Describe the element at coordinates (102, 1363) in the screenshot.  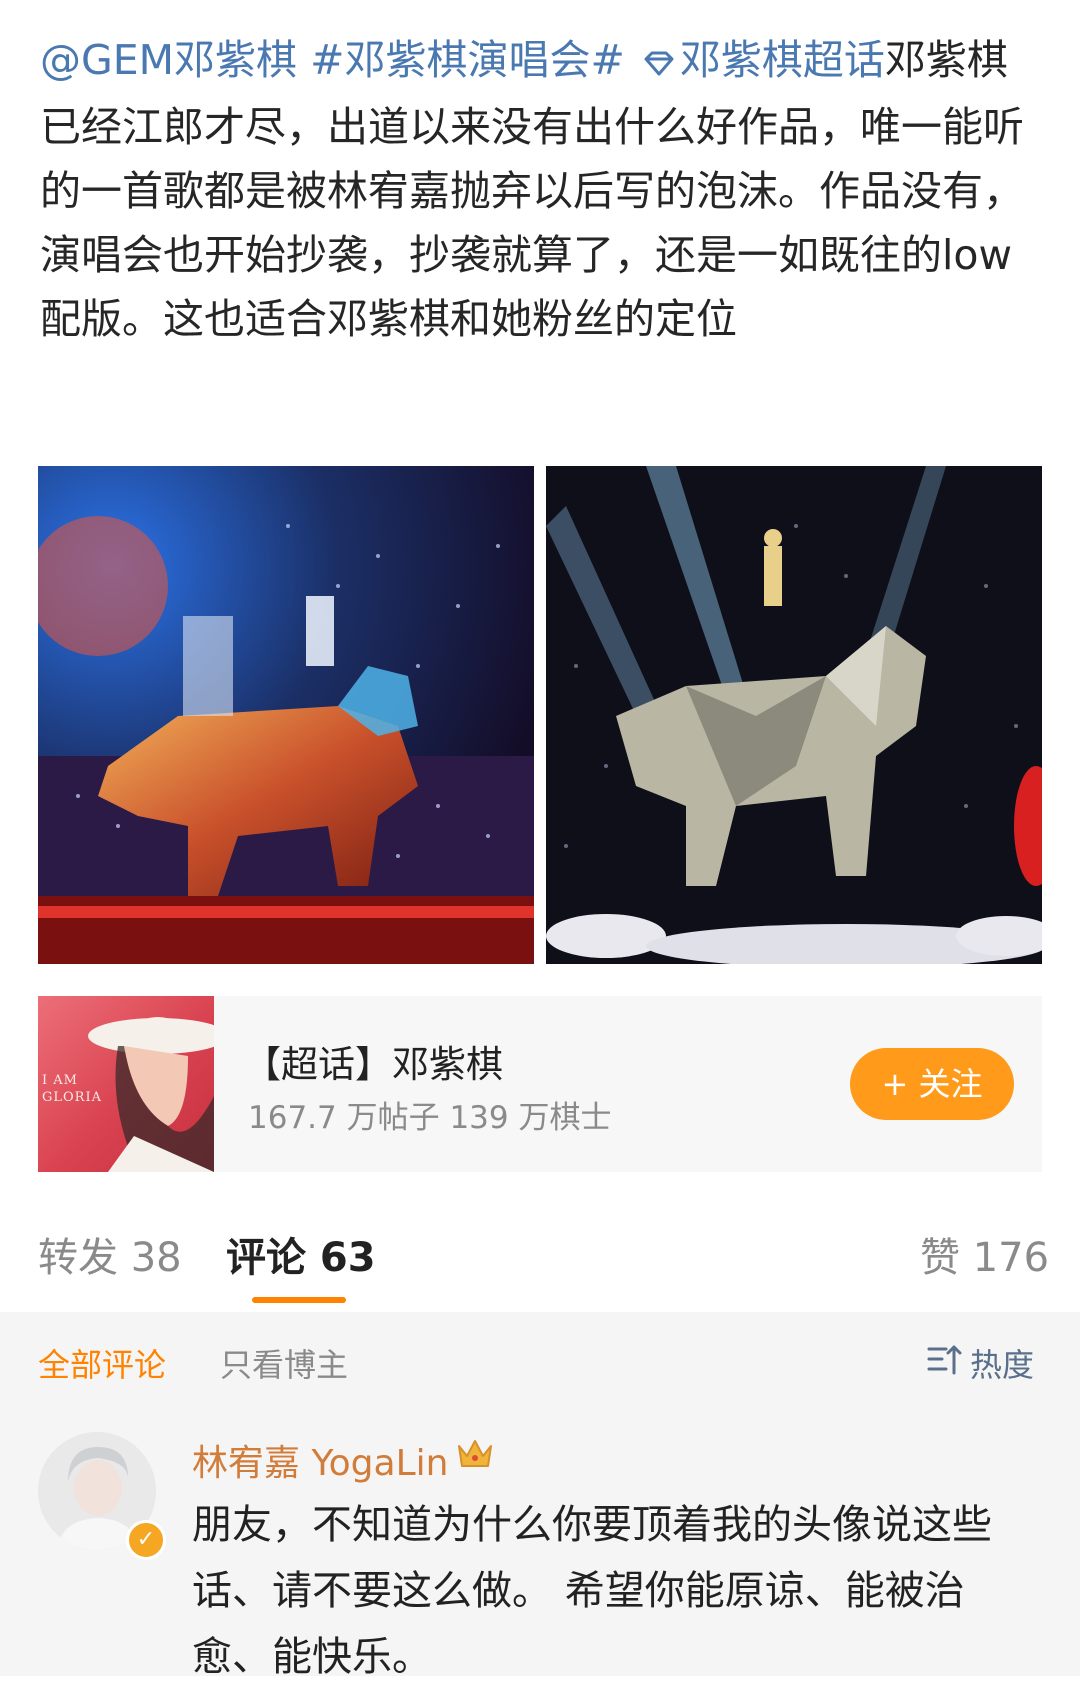
I see `filter-all-comments: 全部评论` at that location.